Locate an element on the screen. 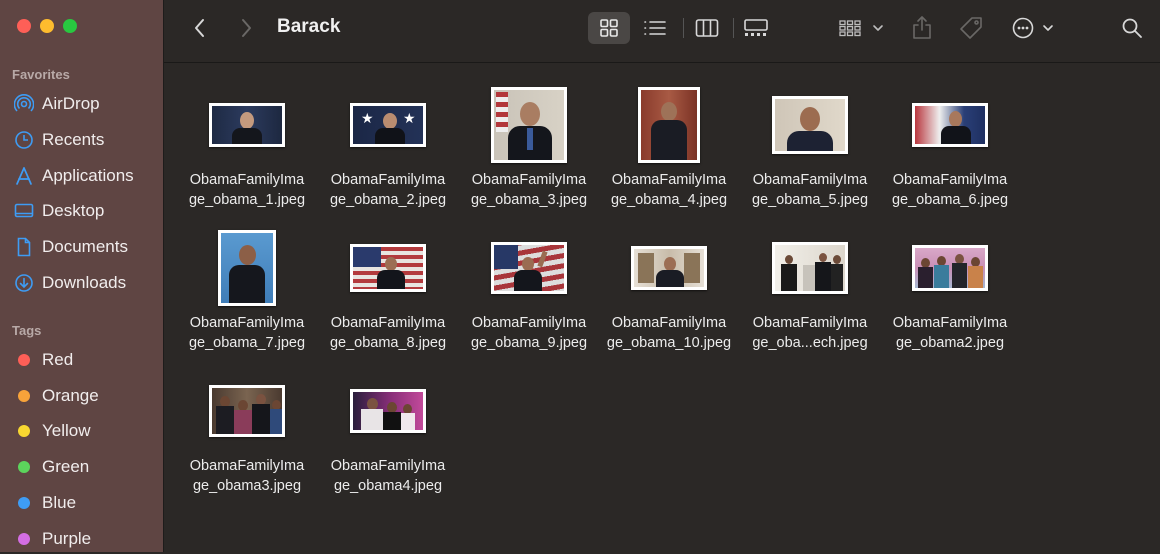  tag-icon is located at coordinates (971, 28).